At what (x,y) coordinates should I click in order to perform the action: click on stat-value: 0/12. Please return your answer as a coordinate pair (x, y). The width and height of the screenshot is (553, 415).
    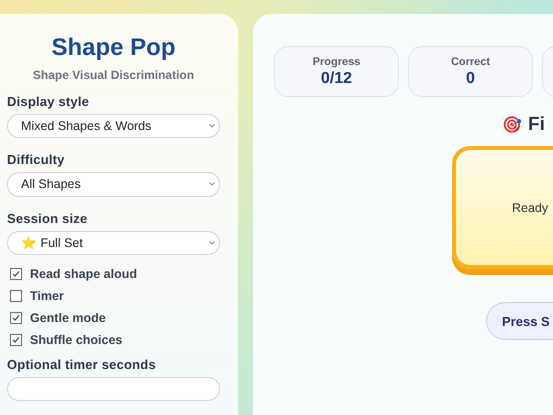
    Looking at the image, I should click on (336, 79).